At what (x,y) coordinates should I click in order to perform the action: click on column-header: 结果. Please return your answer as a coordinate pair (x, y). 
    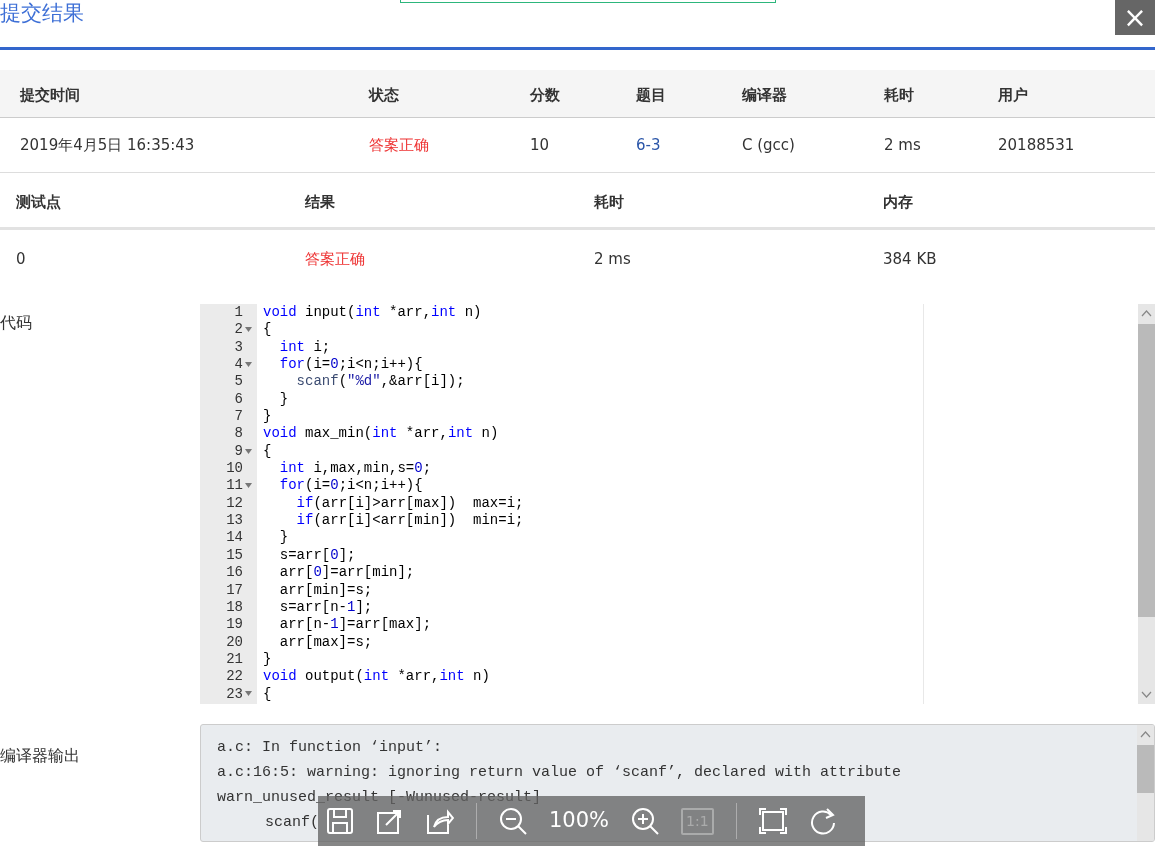
    Looking at the image, I should click on (320, 202).